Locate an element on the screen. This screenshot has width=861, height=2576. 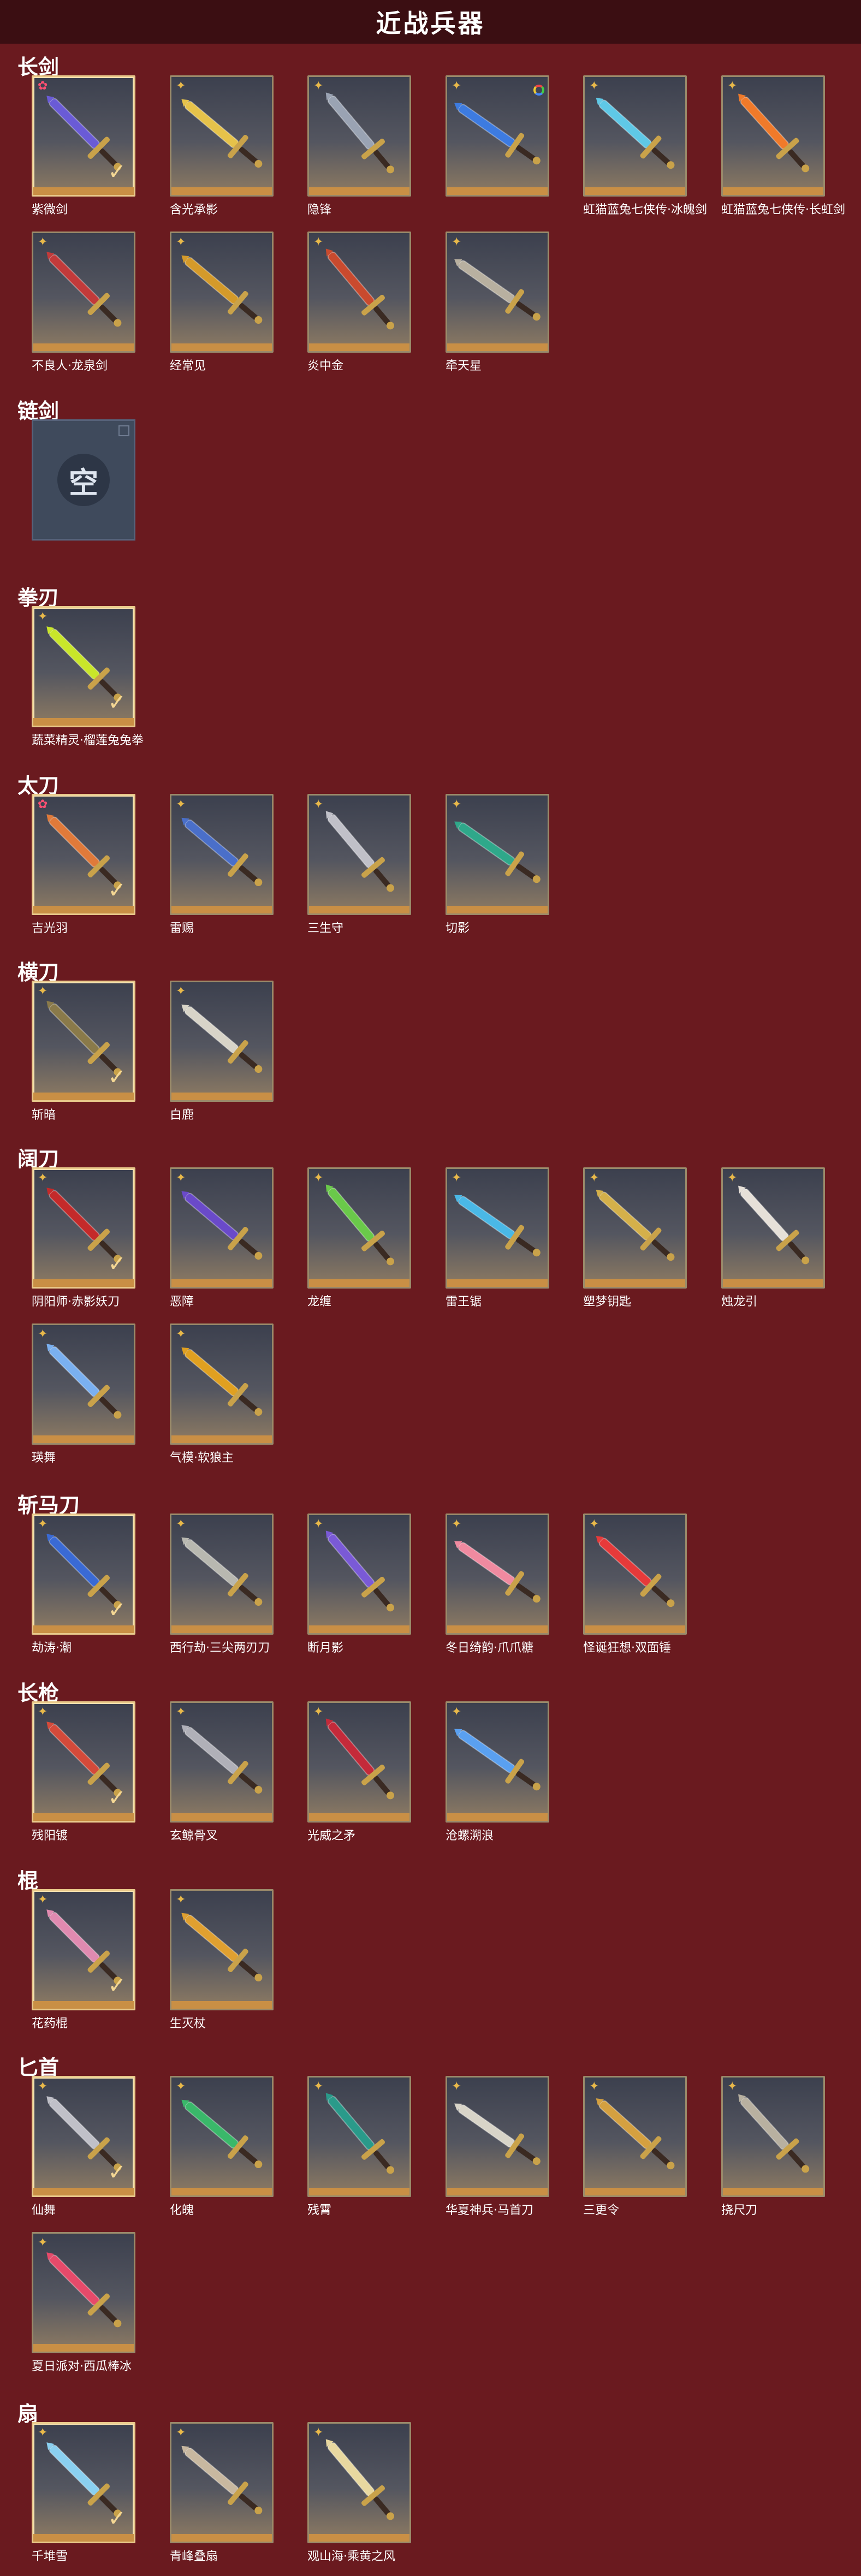
weapon-card: ✦ 虹猫蓝兔七侠传·长虹剑 is located at coordinates (783, 146).